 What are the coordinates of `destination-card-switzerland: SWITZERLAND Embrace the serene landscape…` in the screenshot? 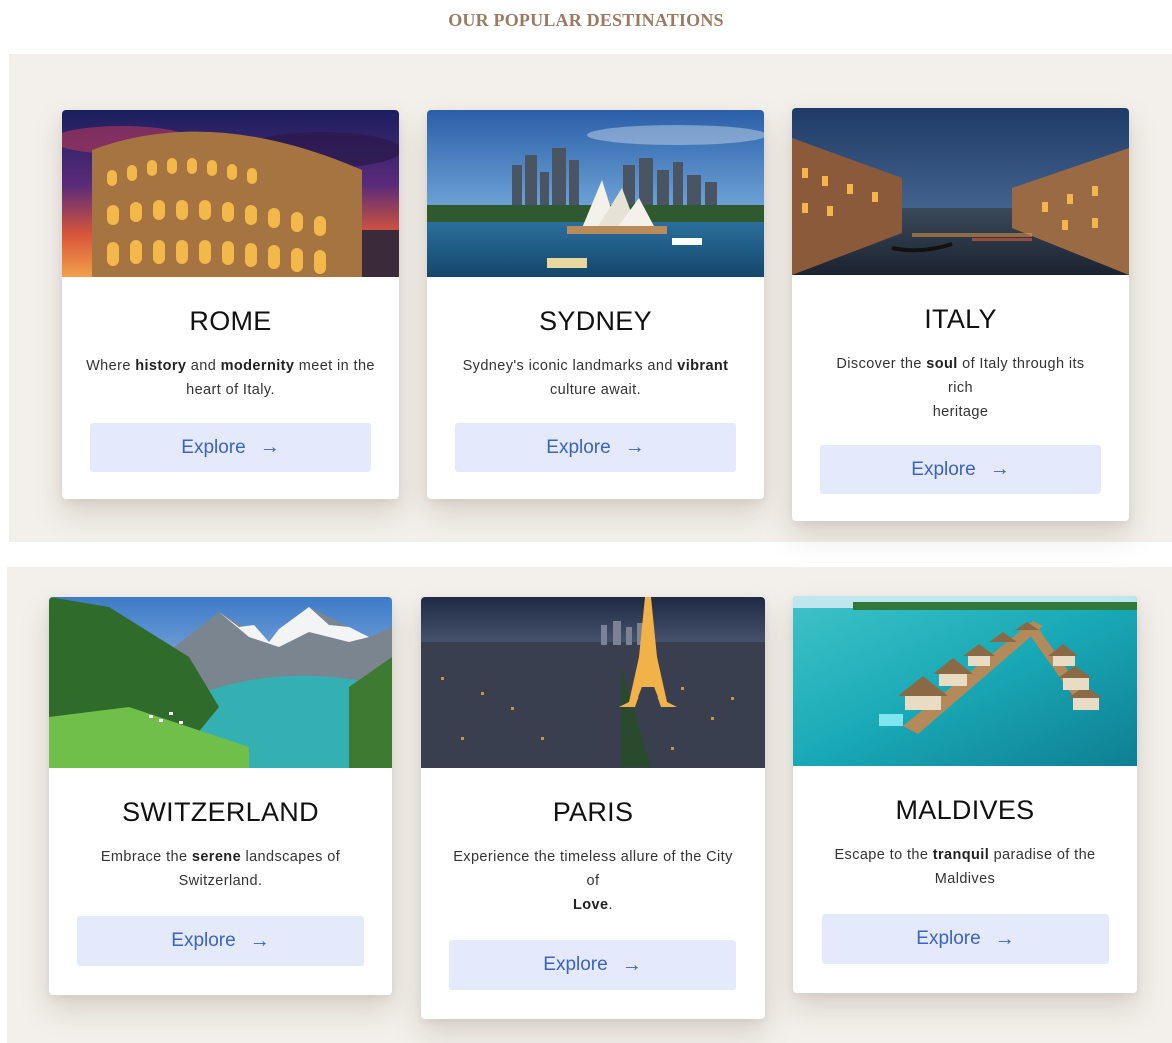 It's located at (220, 796).